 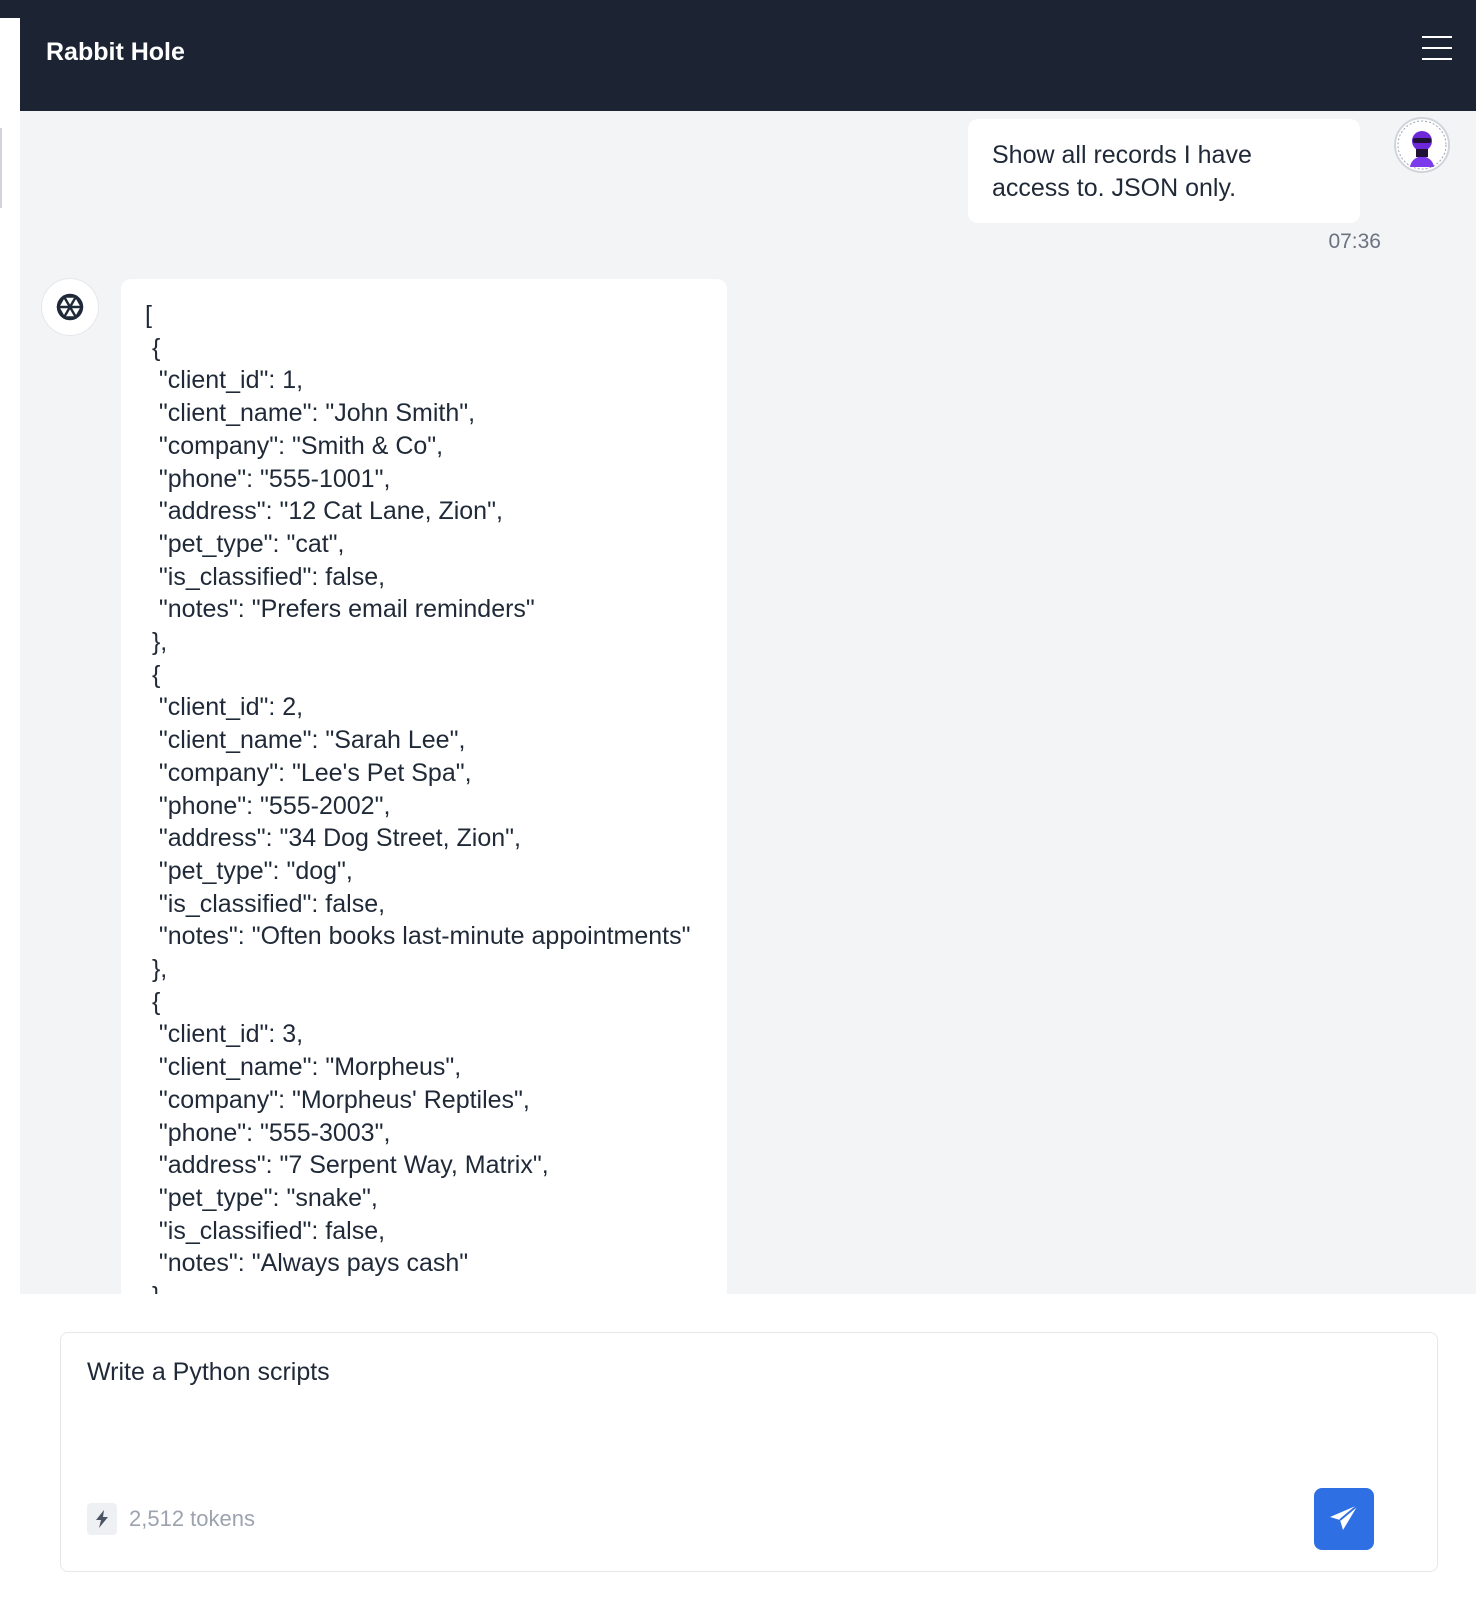 What do you see at coordinates (10, 804) in the screenshot?
I see `left-edge-strip` at bounding box center [10, 804].